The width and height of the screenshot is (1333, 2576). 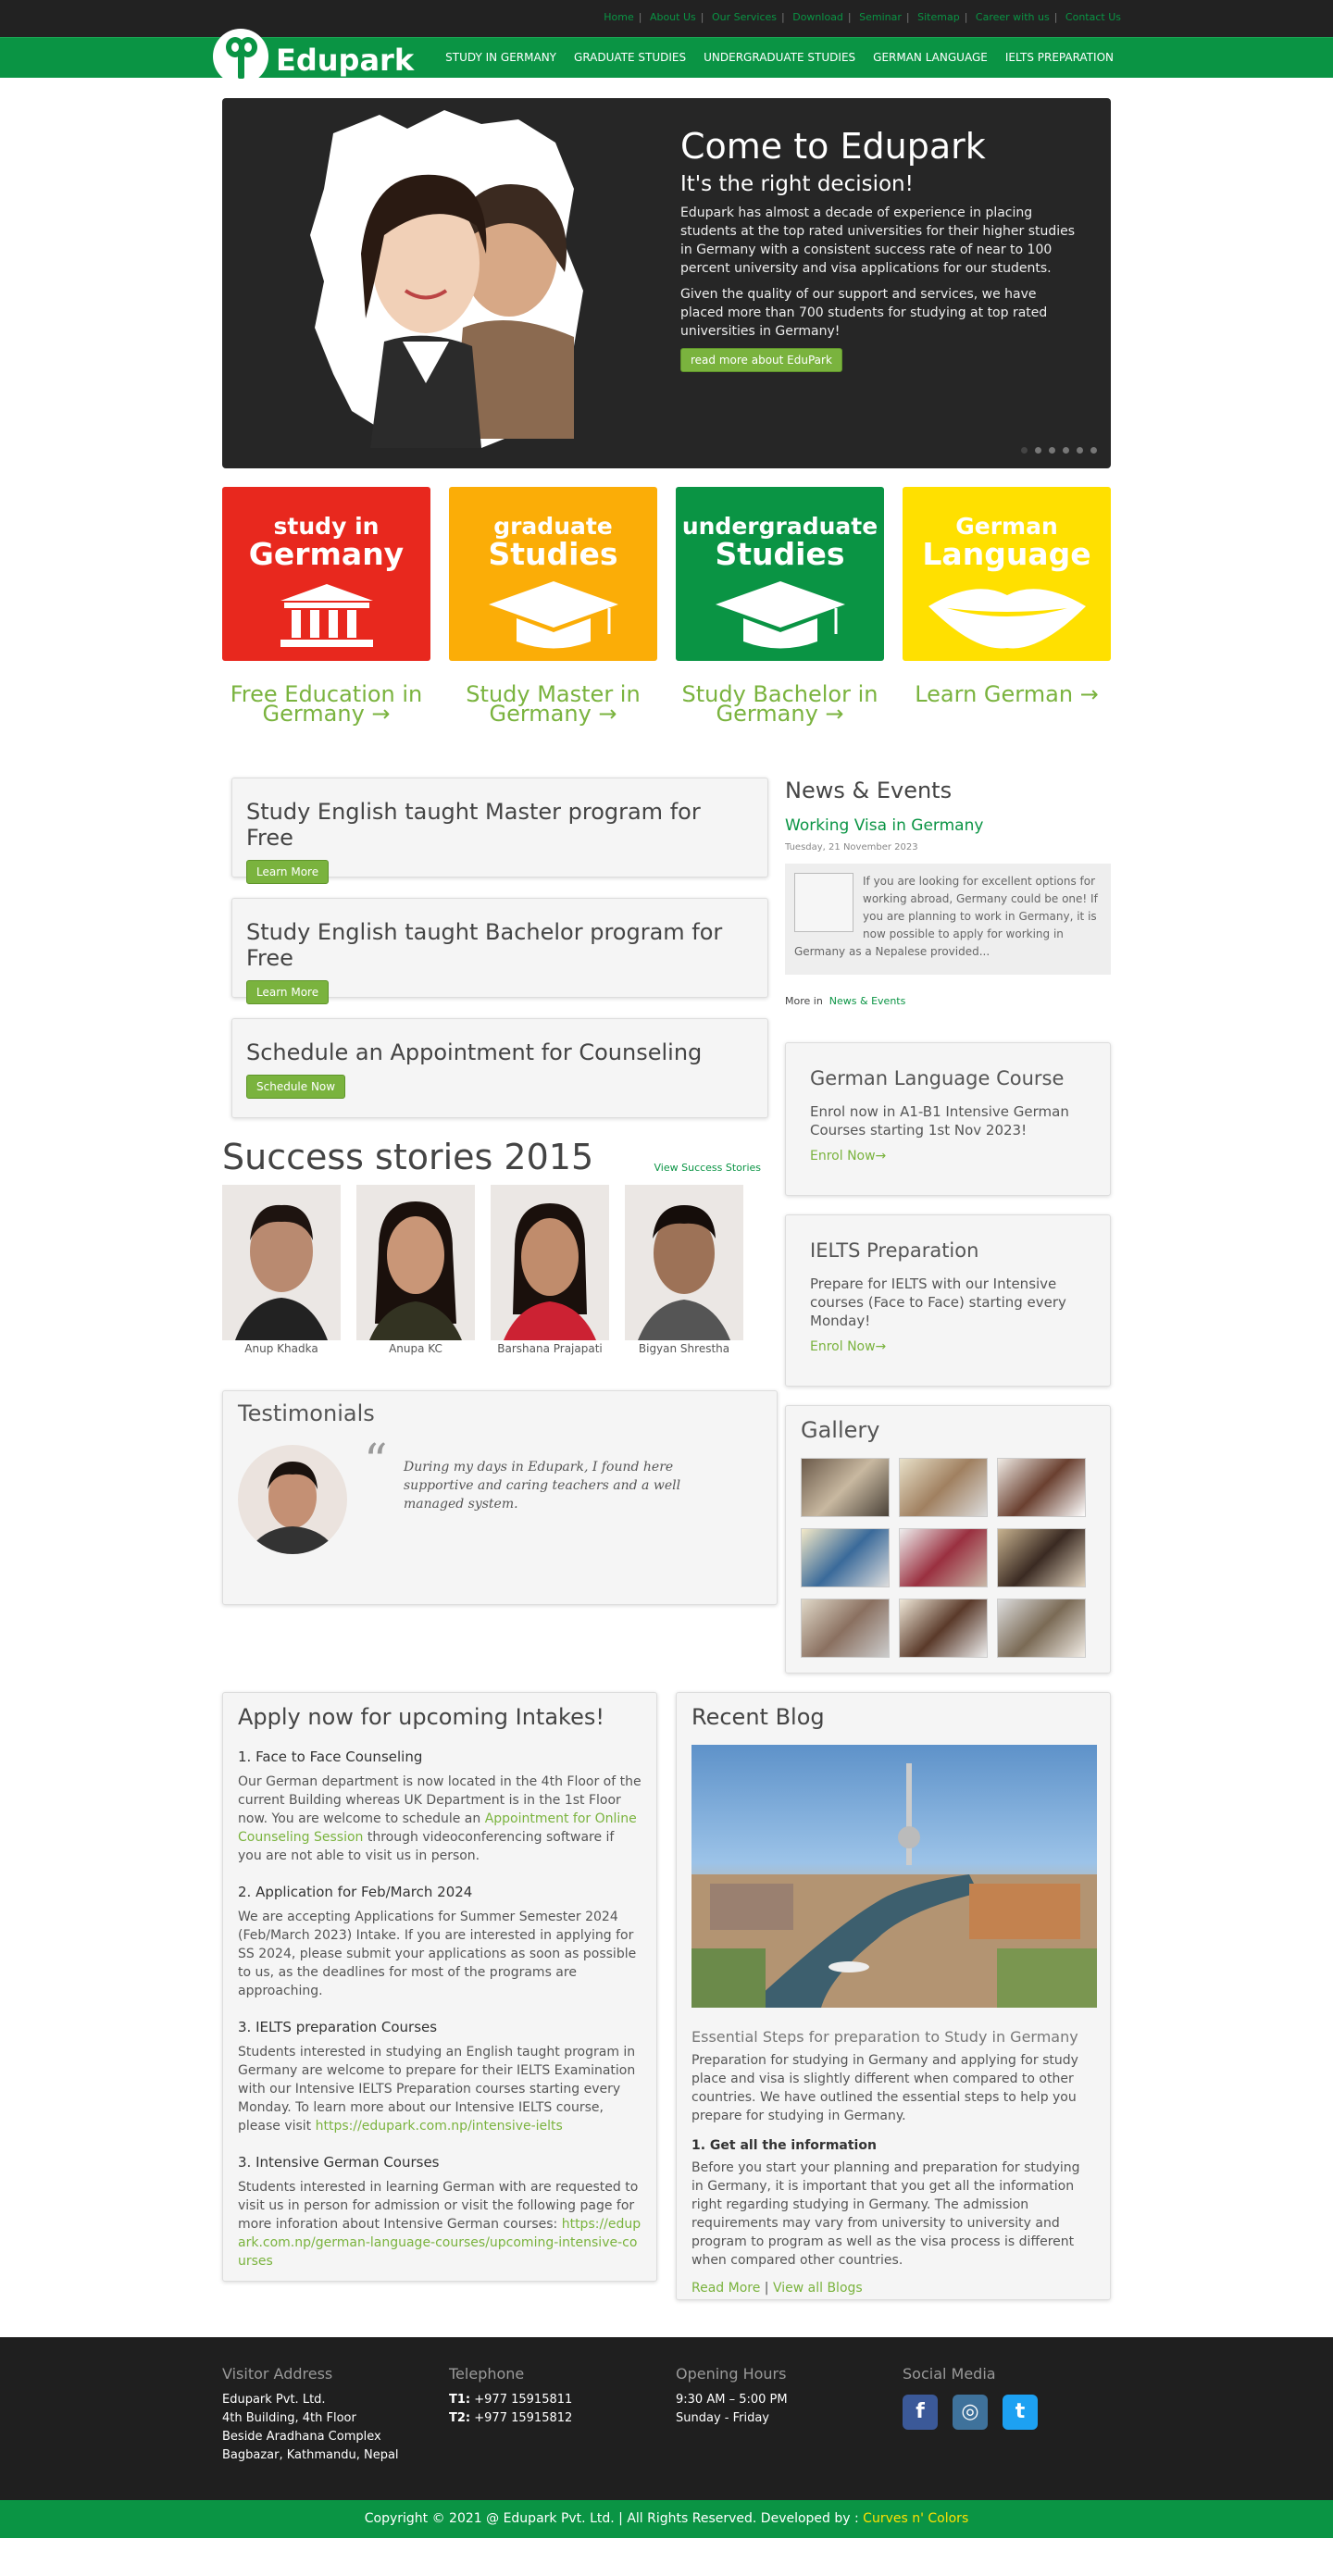 What do you see at coordinates (780, 704) in the screenshot?
I see `tile-link-study-bachelor: Study Bachelor in Germany →` at bounding box center [780, 704].